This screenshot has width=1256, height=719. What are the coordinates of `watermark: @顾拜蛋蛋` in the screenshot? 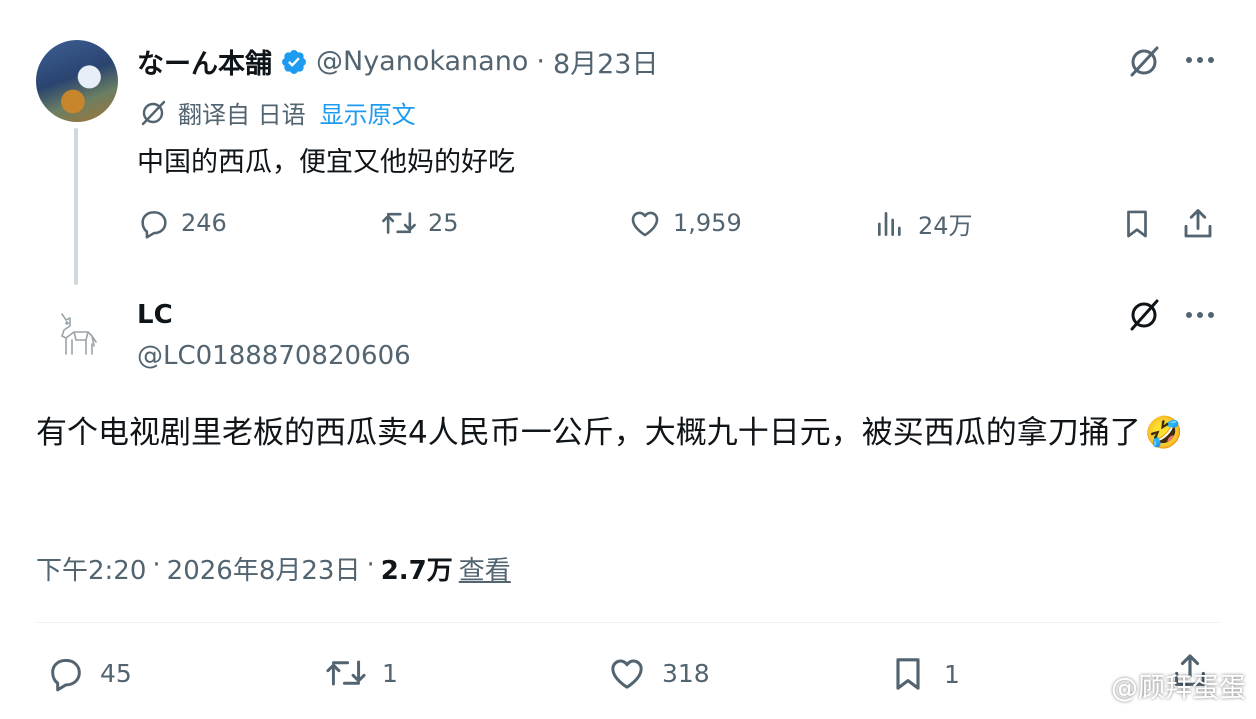 It's located at (1158, 685).